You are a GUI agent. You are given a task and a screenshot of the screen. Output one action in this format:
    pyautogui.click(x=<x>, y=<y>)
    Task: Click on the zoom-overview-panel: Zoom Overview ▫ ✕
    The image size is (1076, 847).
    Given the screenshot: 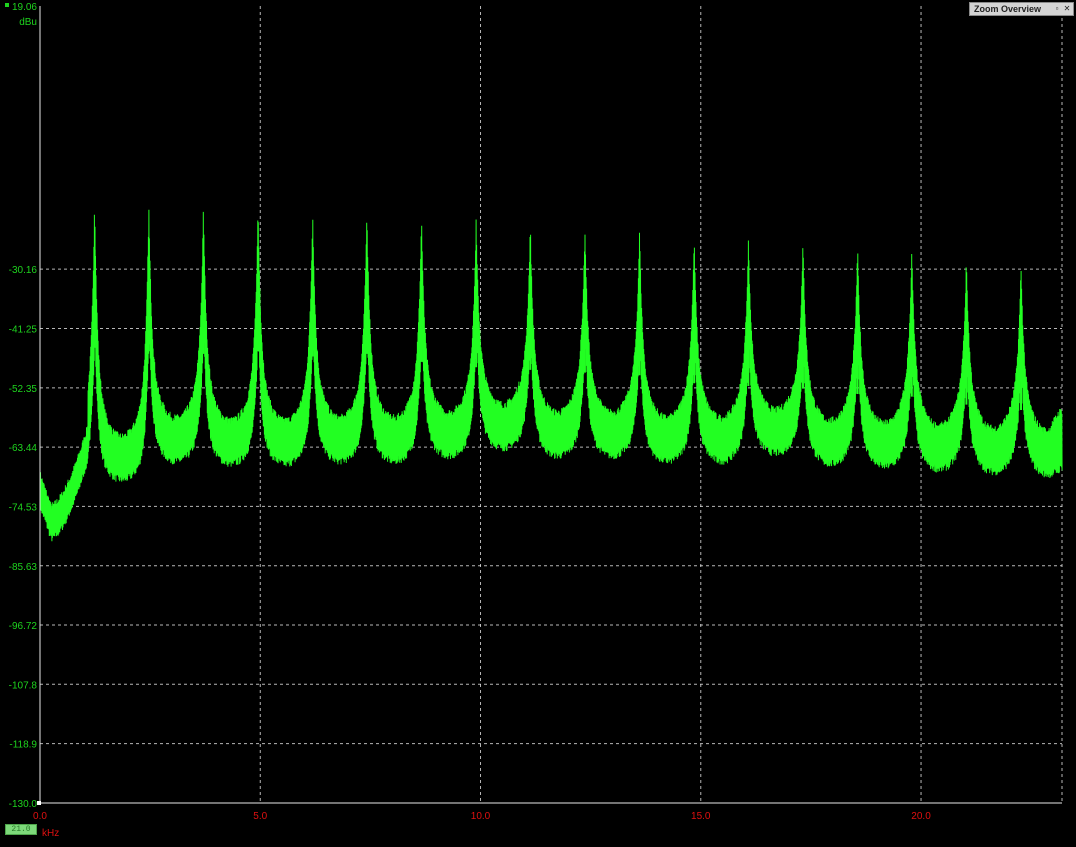 What is the action you would take?
    pyautogui.click(x=1021, y=9)
    